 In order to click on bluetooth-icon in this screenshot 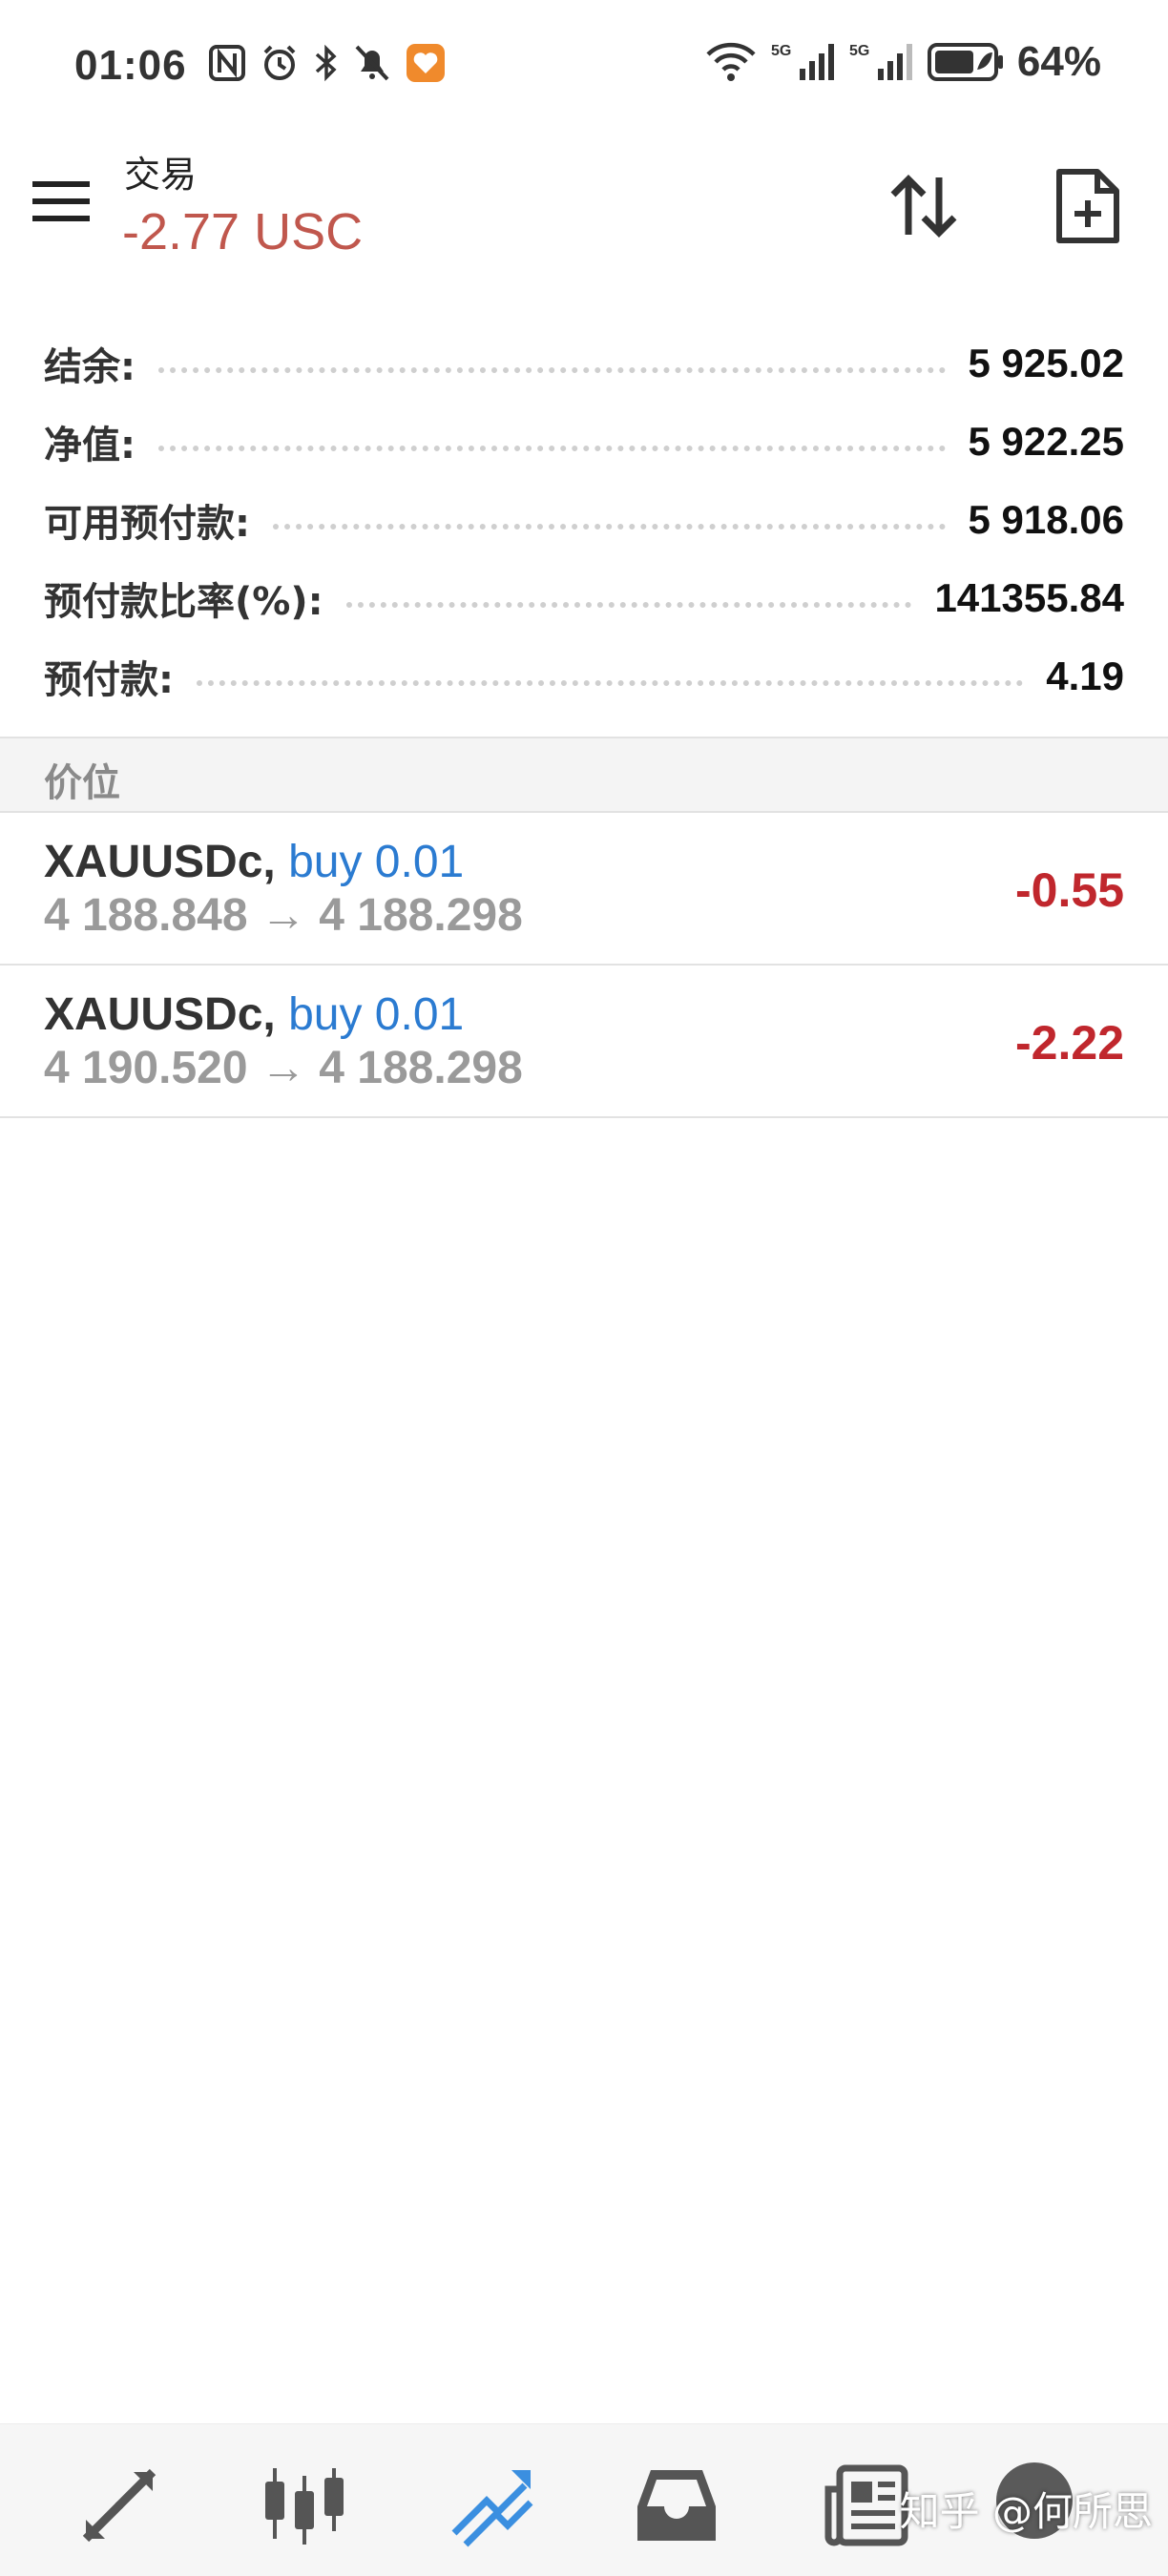, I will do `click(326, 63)`.